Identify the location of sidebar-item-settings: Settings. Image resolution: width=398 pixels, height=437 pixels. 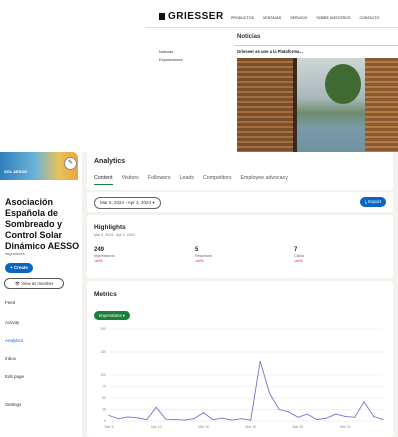
(13, 404).